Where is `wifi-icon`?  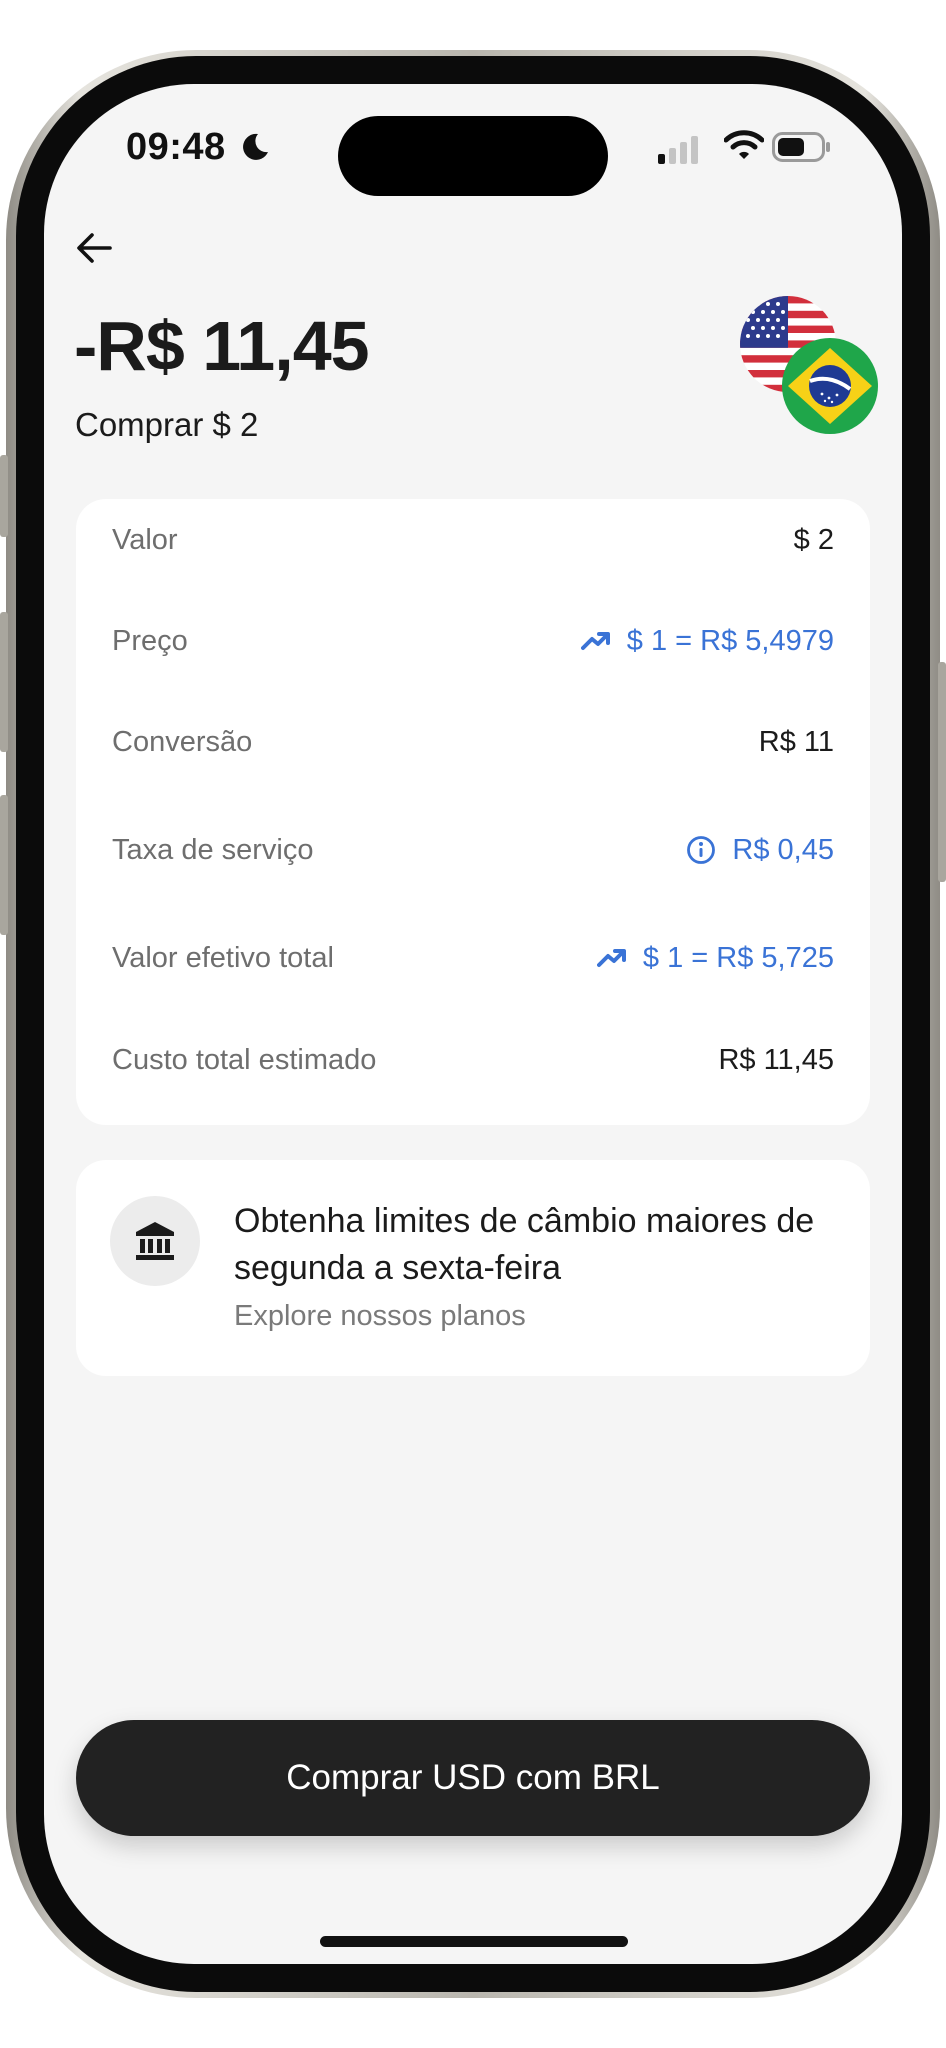 wifi-icon is located at coordinates (744, 144).